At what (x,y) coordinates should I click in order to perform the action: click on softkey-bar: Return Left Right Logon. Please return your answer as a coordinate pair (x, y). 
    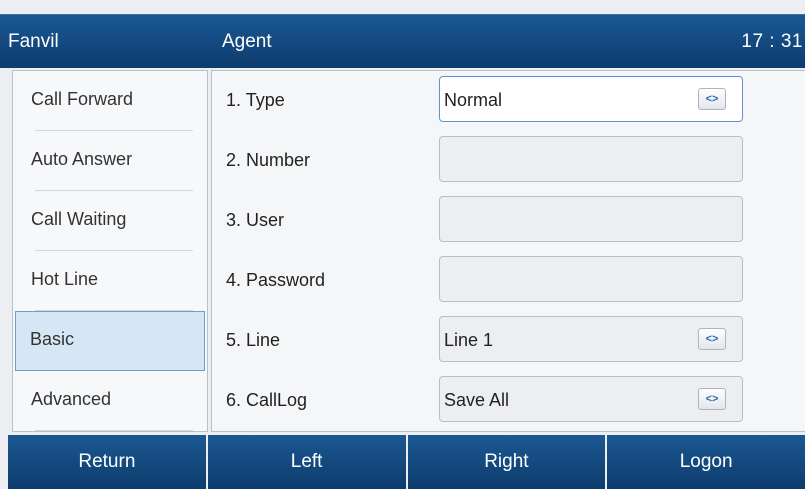
    Looking at the image, I should click on (406, 462).